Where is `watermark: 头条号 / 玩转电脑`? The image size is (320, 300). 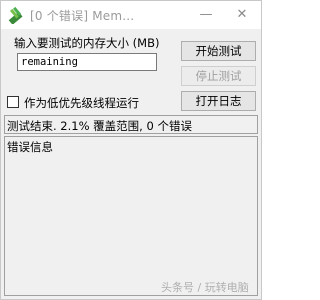 watermark: 头条号 / 玩转电脑 is located at coordinates (205, 287).